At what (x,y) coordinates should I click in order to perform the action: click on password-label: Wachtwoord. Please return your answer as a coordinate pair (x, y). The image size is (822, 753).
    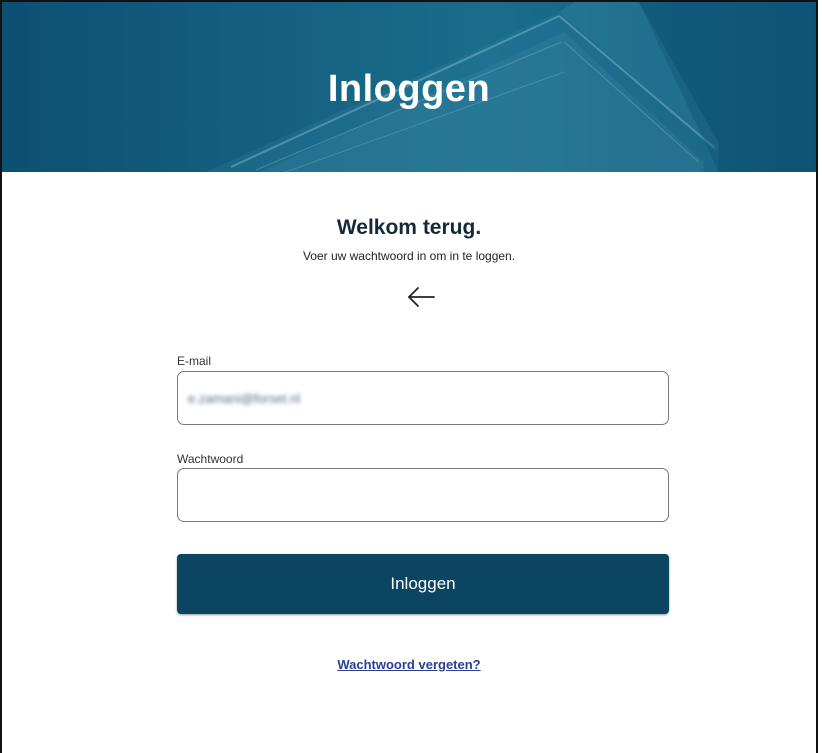
    Looking at the image, I should click on (210, 459).